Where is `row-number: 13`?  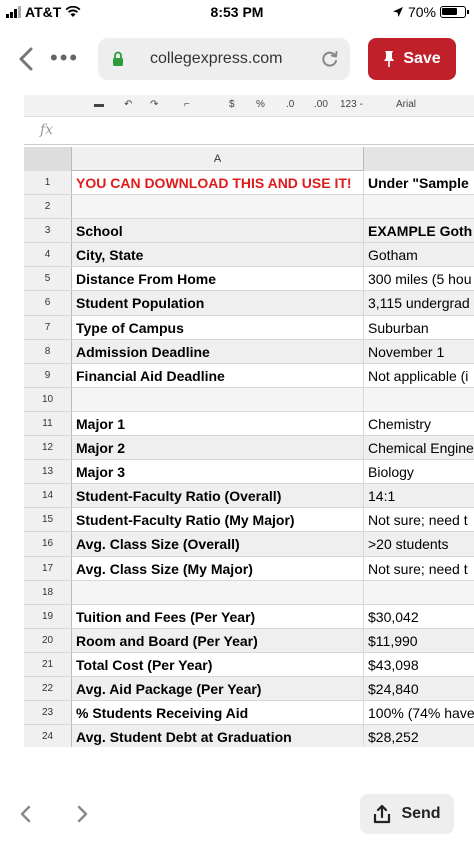
row-number: 13 is located at coordinates (48, 472).